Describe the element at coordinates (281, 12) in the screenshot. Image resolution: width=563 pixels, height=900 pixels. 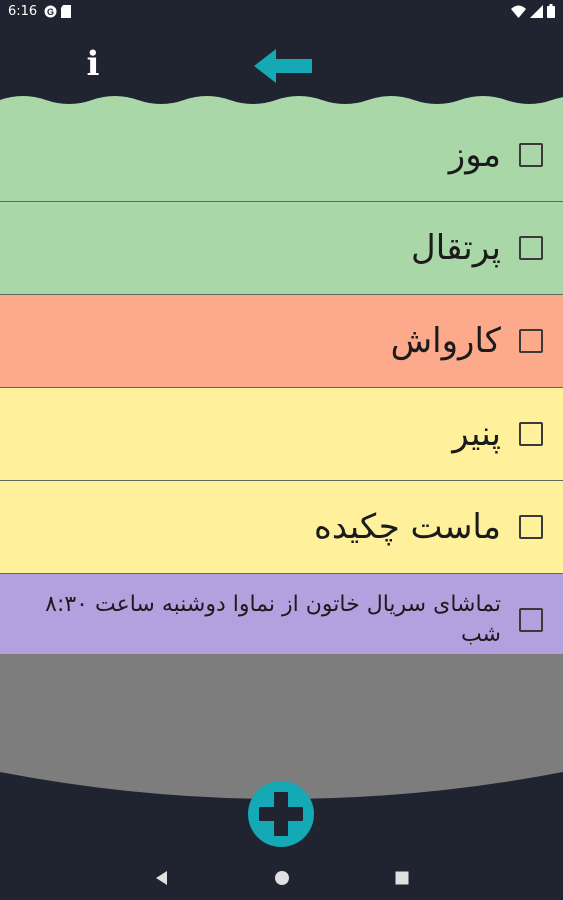
I see `status-bar: 6:16 G` at that location.